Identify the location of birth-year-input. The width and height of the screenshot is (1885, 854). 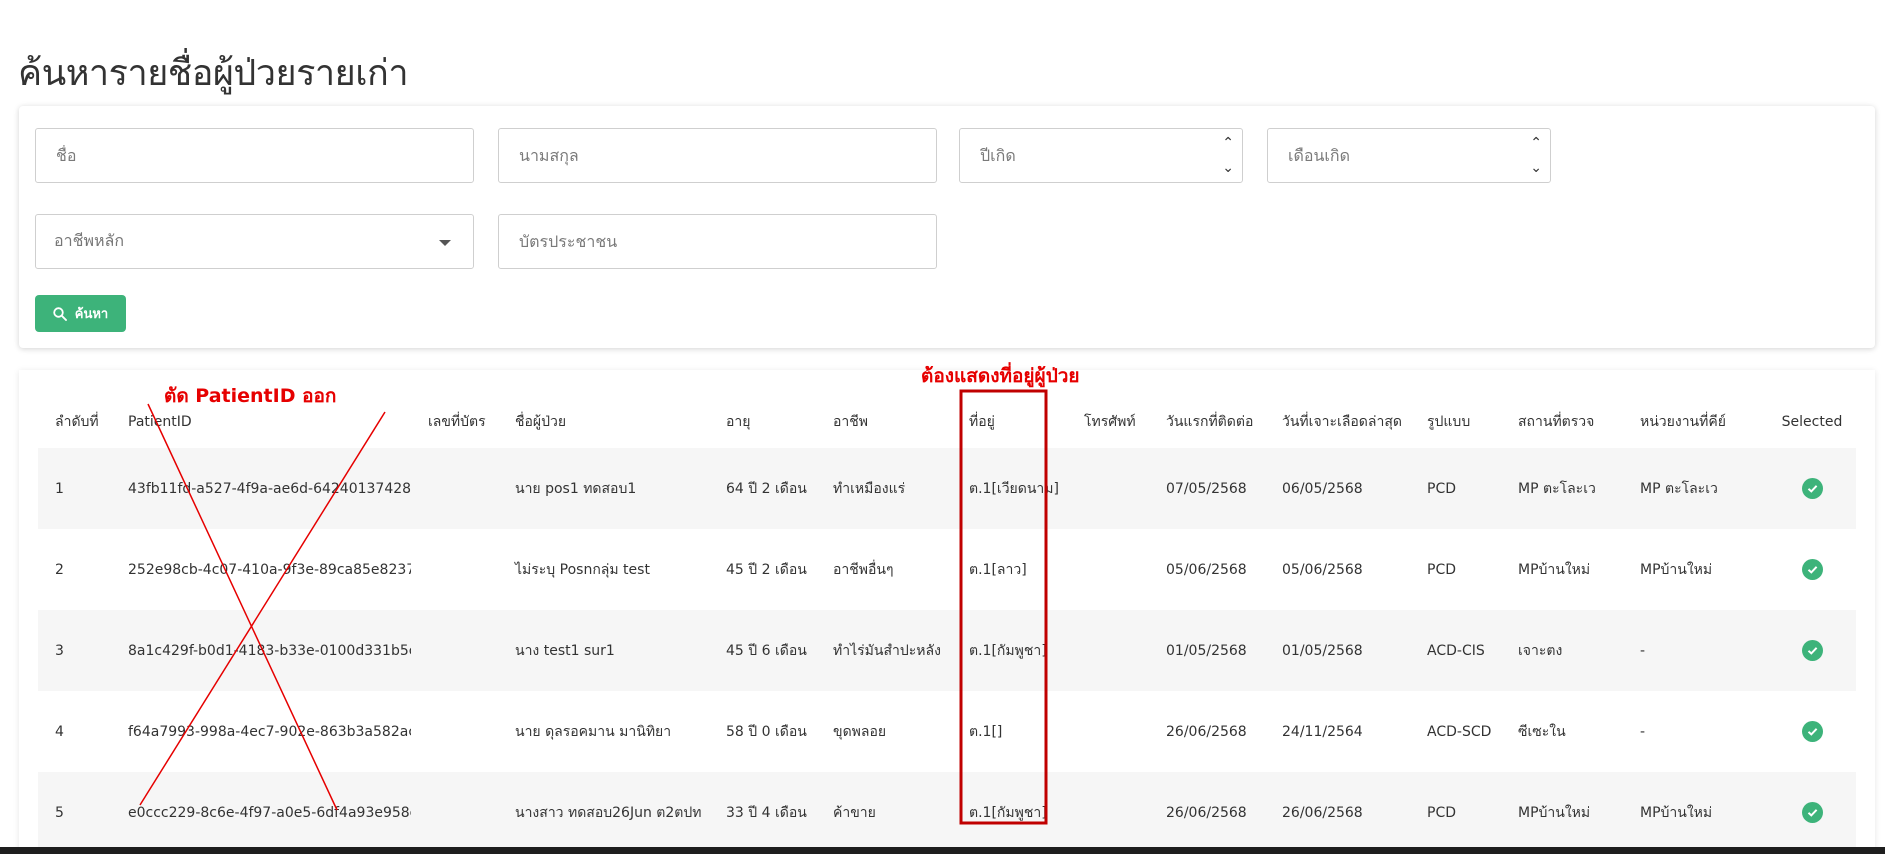
(1101, 155).